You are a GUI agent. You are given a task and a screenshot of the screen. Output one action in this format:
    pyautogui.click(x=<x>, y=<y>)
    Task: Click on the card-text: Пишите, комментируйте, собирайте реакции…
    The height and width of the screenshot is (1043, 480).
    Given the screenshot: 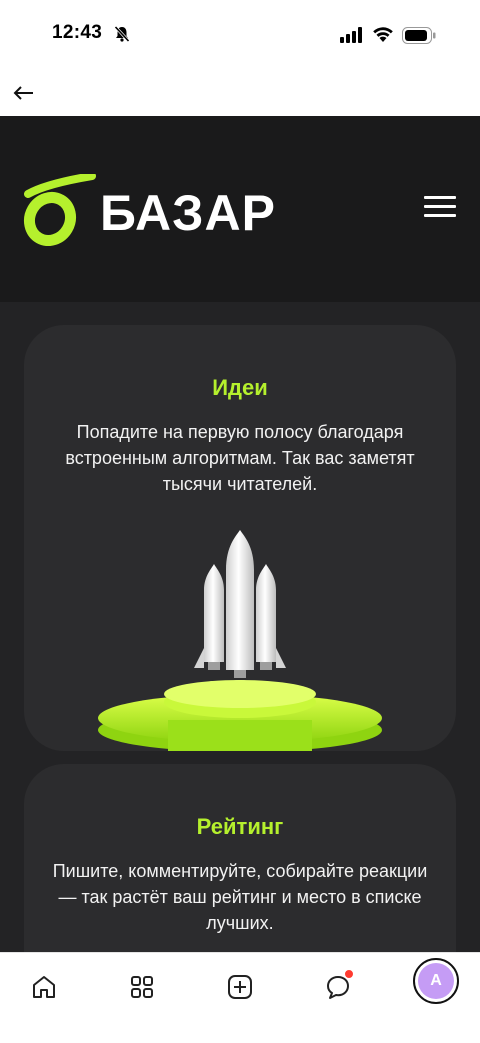 What is the action you would take?
    pyautogui.click(x=240, y=897)
    